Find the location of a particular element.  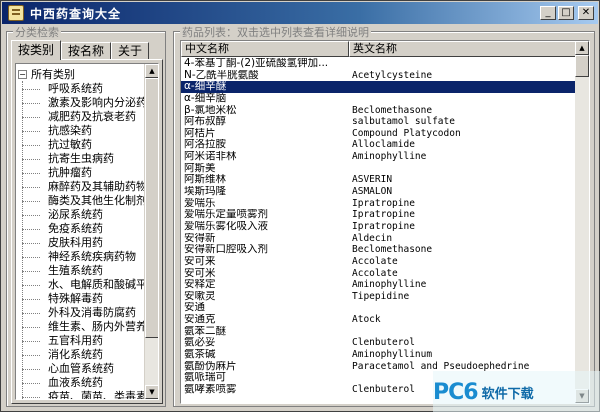

tree-item: 生殖系统药 is located at coordinates (80, 271).